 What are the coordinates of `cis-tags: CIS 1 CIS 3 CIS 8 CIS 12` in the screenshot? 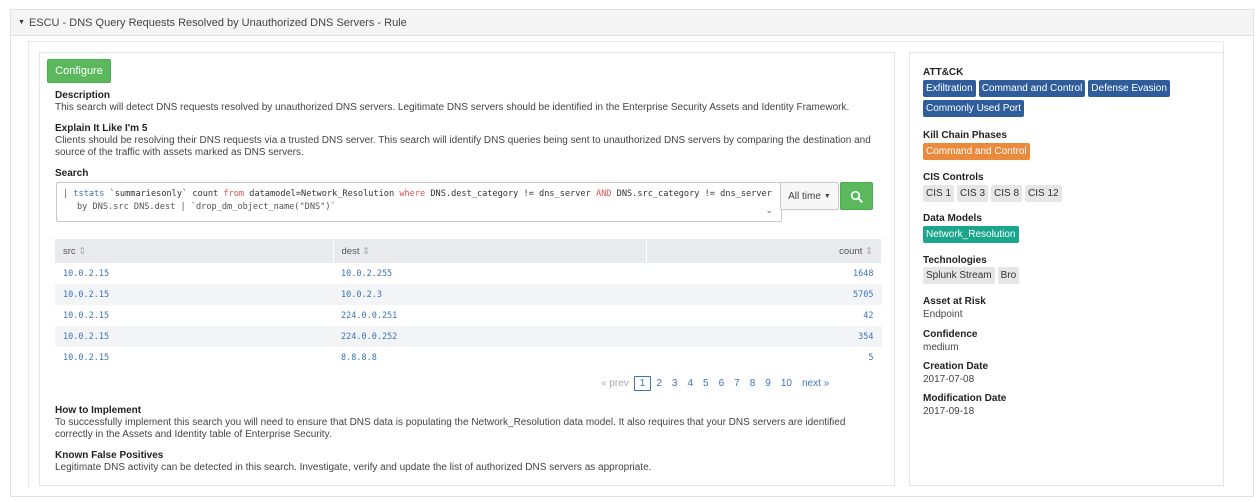 It's located at (1068, 193).